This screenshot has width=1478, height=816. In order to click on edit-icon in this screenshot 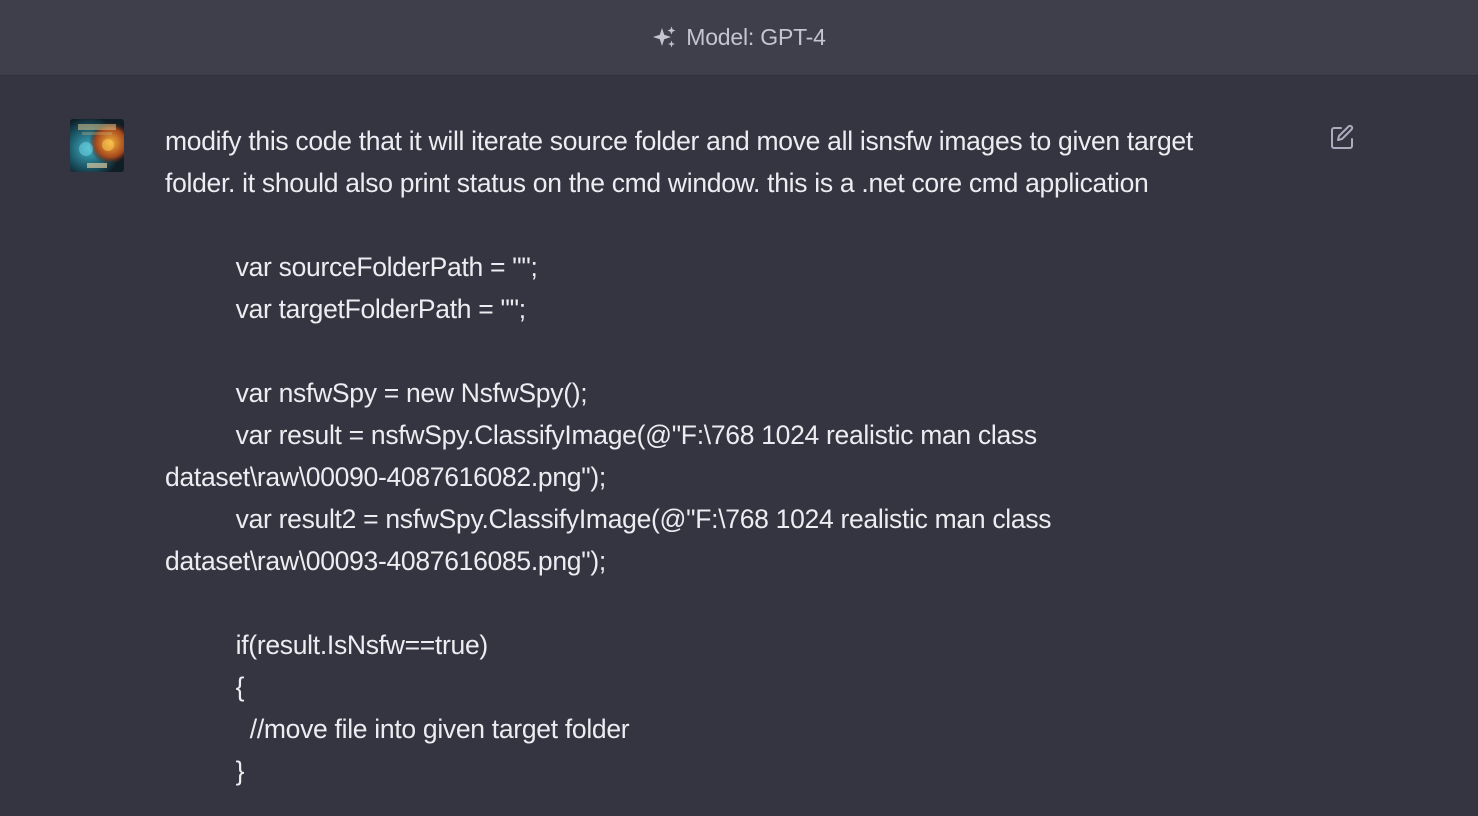, I will do `click(1342, 140)`.